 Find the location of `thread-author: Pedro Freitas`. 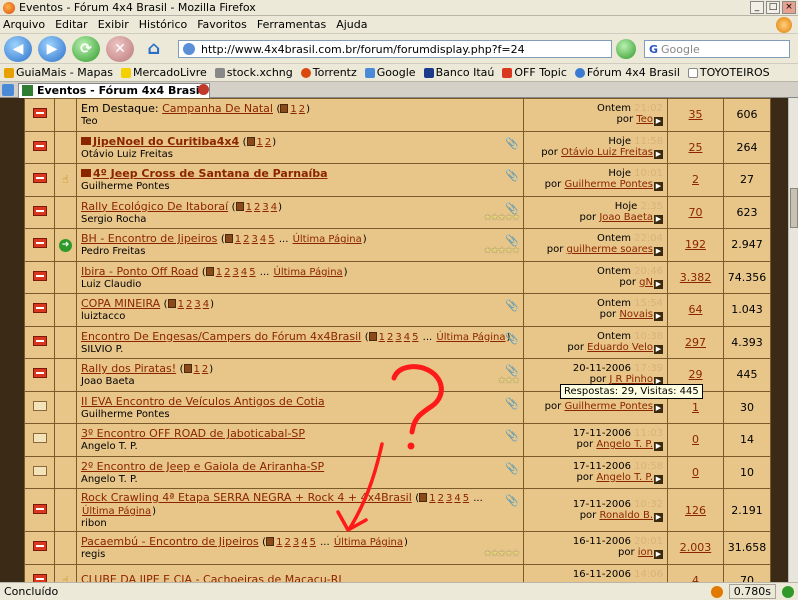

thread-author: Pedro Freitas is located at coordinates (300, 251).